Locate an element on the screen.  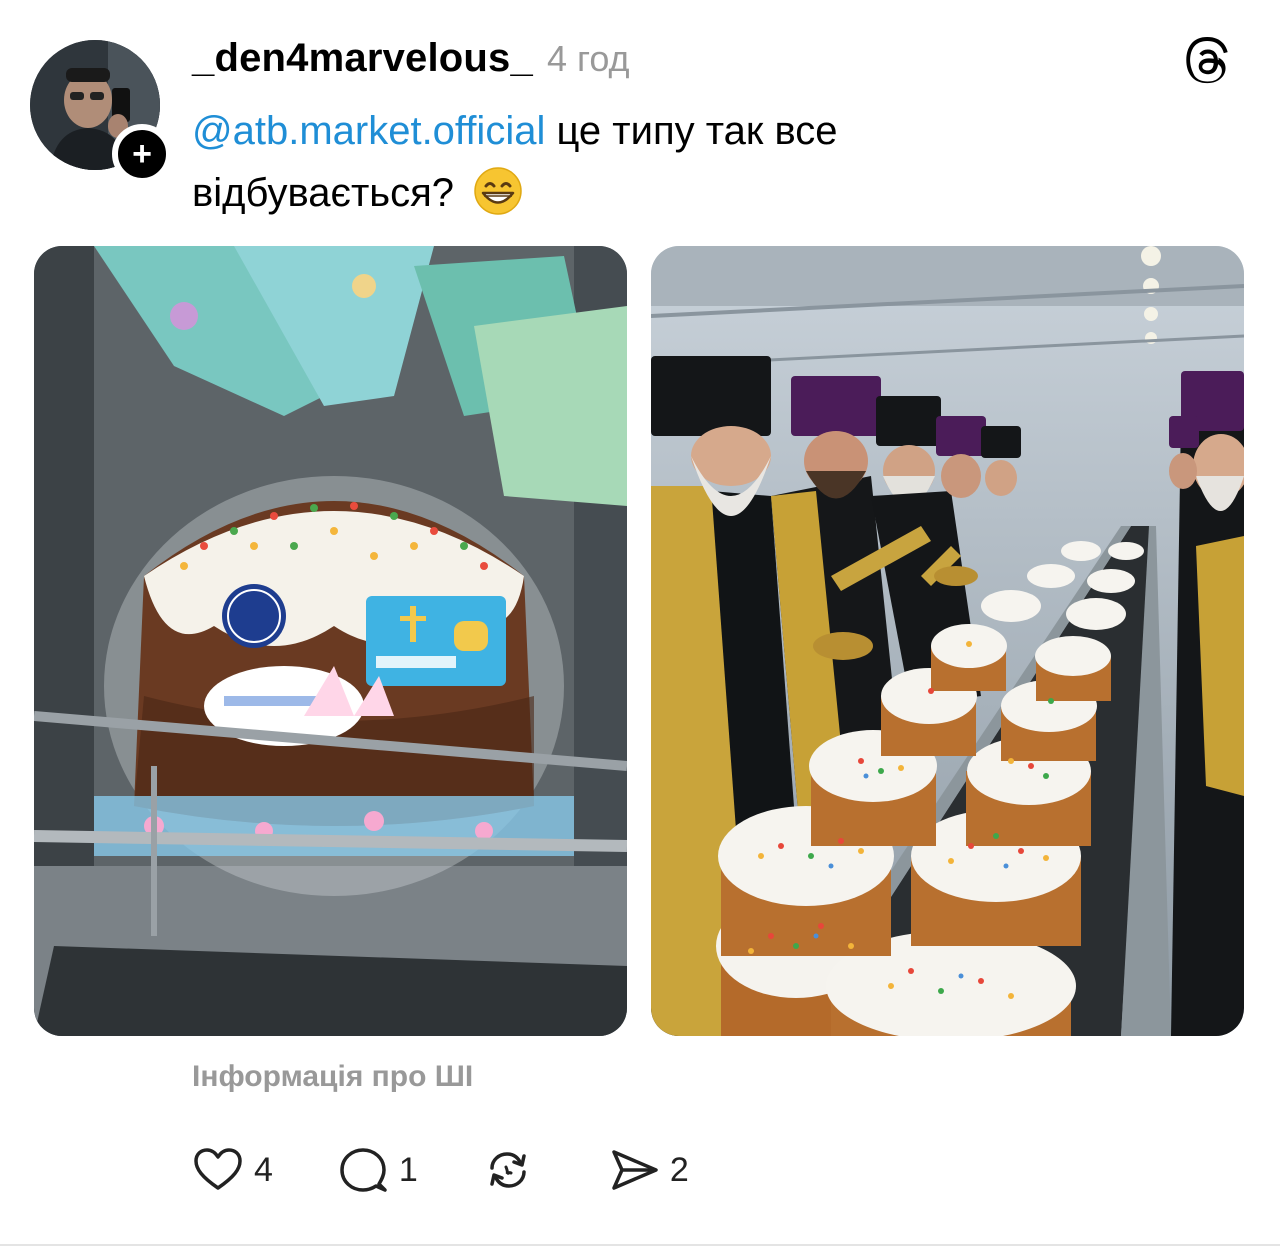
share-button: 2 is located at coordinates (647, 1170).